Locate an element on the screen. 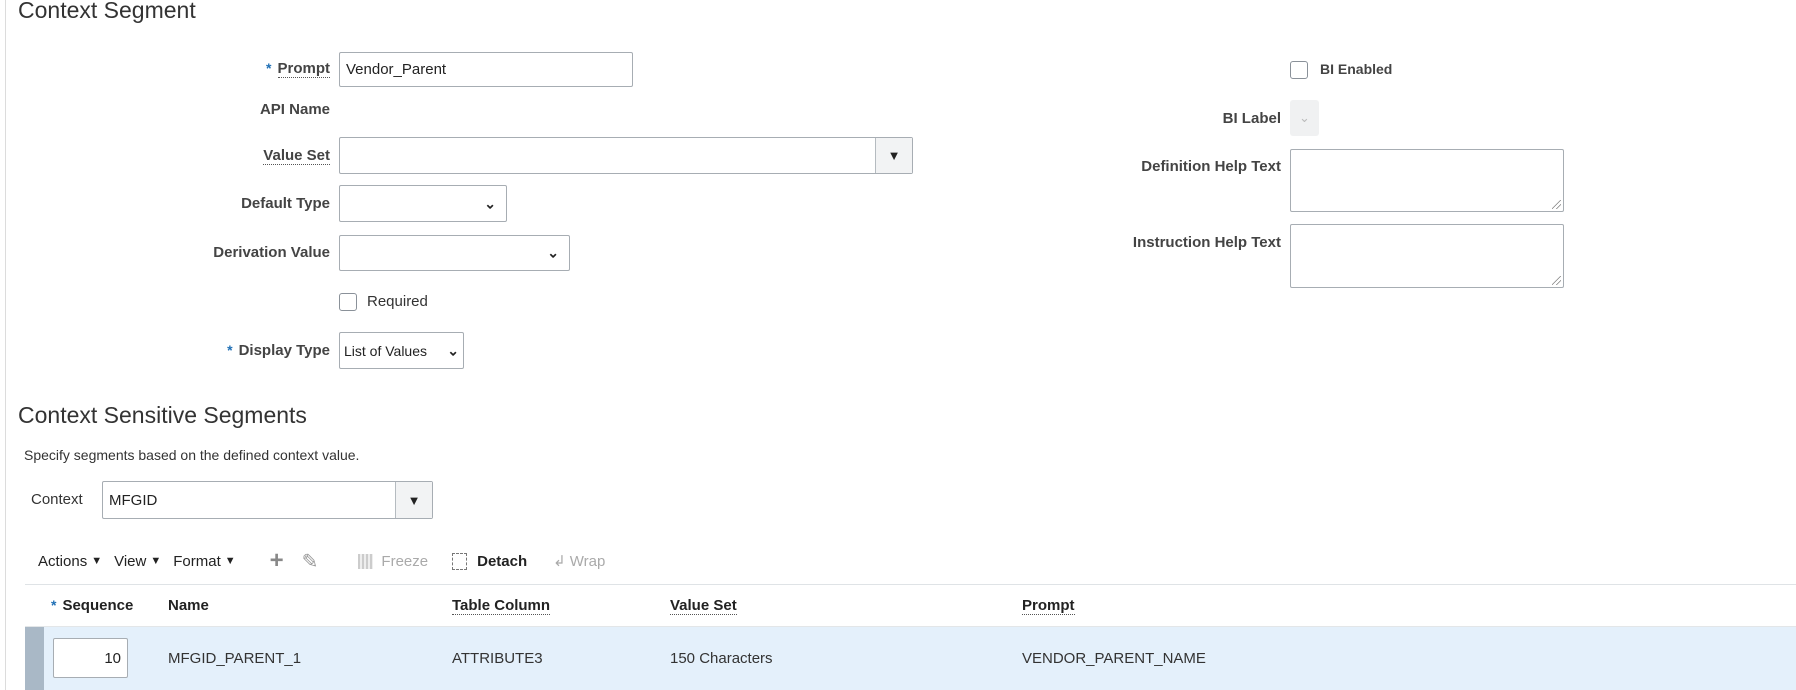 This screenshot has width=1796, height=690. instruction-help-text-textarea is located at coordinates (1427, 256).